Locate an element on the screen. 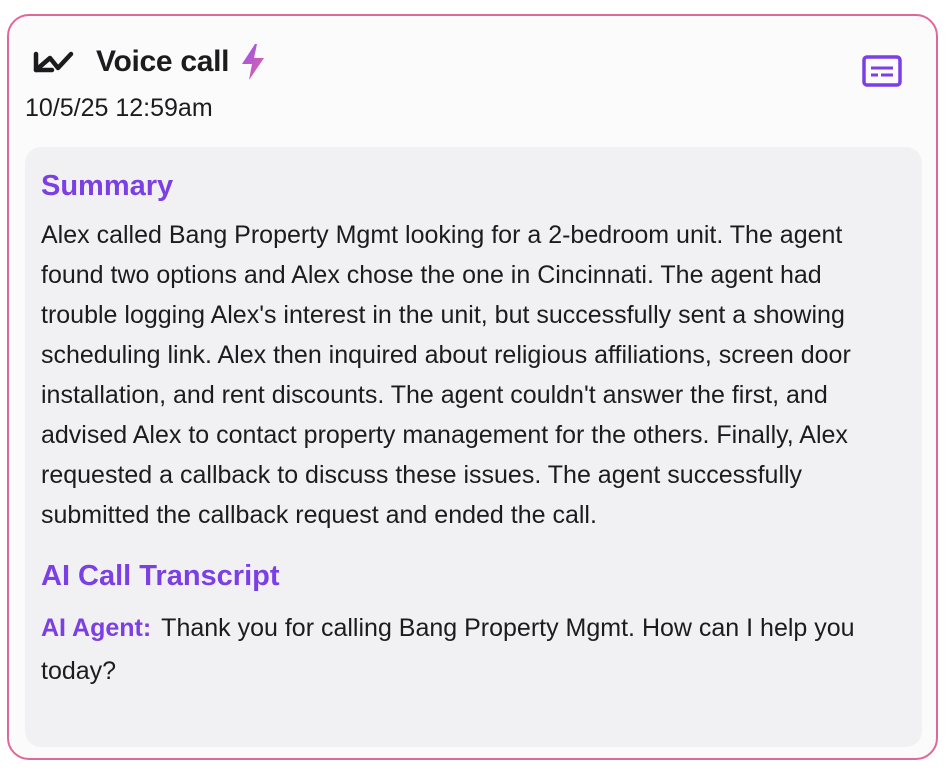 The image size is (948, 774). transcript-speaker: AI Agent: is located at coordinates (96, 628).